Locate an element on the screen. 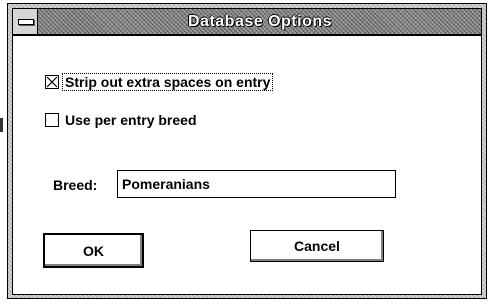 This screenshot has height=305, width=493. per-entry-breed-checkbox-row: Use per entry breed is located at coordinates (122, 120).